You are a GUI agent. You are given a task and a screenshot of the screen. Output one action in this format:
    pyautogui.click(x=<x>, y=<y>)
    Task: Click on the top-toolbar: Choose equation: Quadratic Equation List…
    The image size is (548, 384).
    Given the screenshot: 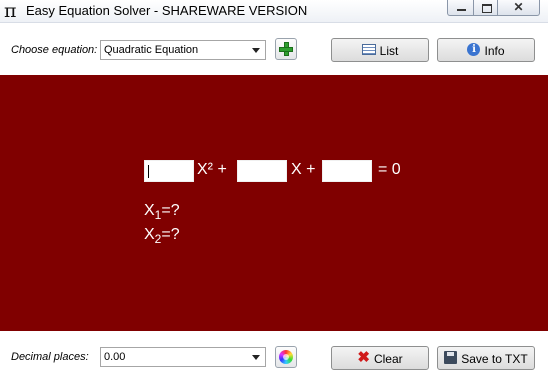 What is the action you would take?
    pyautogui.click(x=274, y=49)
    